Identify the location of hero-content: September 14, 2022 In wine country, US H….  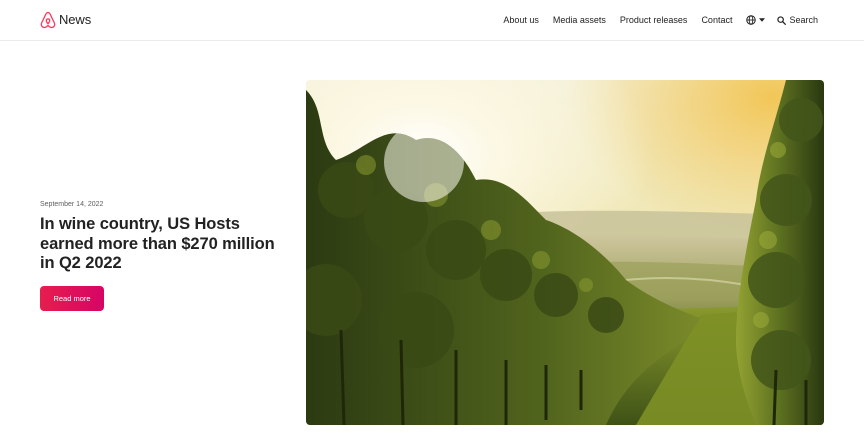
(160, 255).